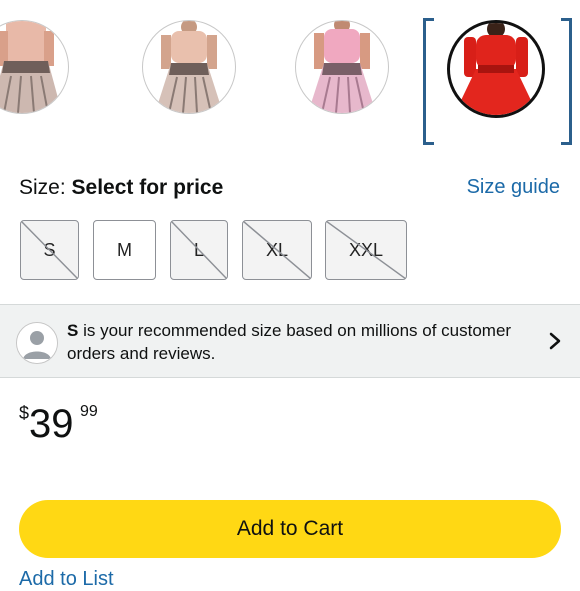 The width and height of the screenshot is (580, 591). Describe the element at coordinates (73, 330) in the screenshot. I see `recommended-size: S` at that location.